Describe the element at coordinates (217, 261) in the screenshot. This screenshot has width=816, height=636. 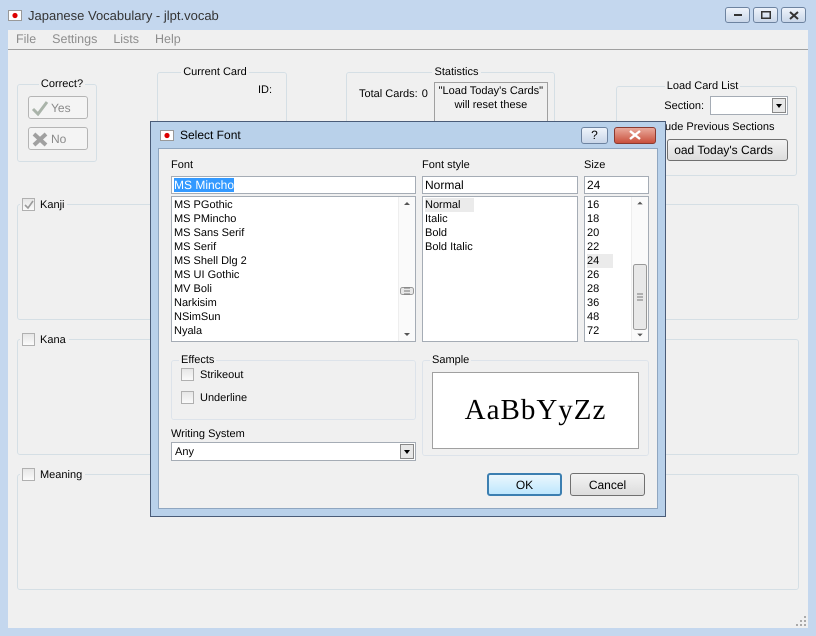
I see `list-item: MS Shell Dlg 2` at that location.